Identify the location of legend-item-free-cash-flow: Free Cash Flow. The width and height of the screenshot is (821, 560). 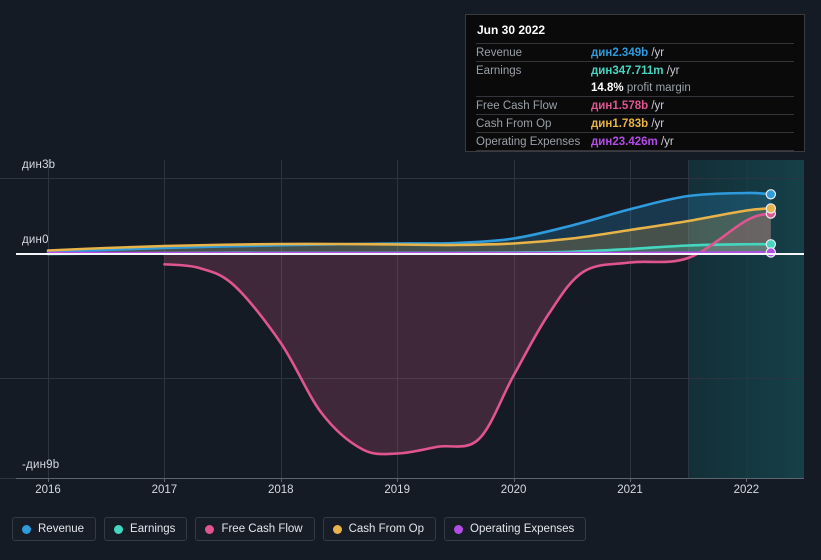
(255, 529).